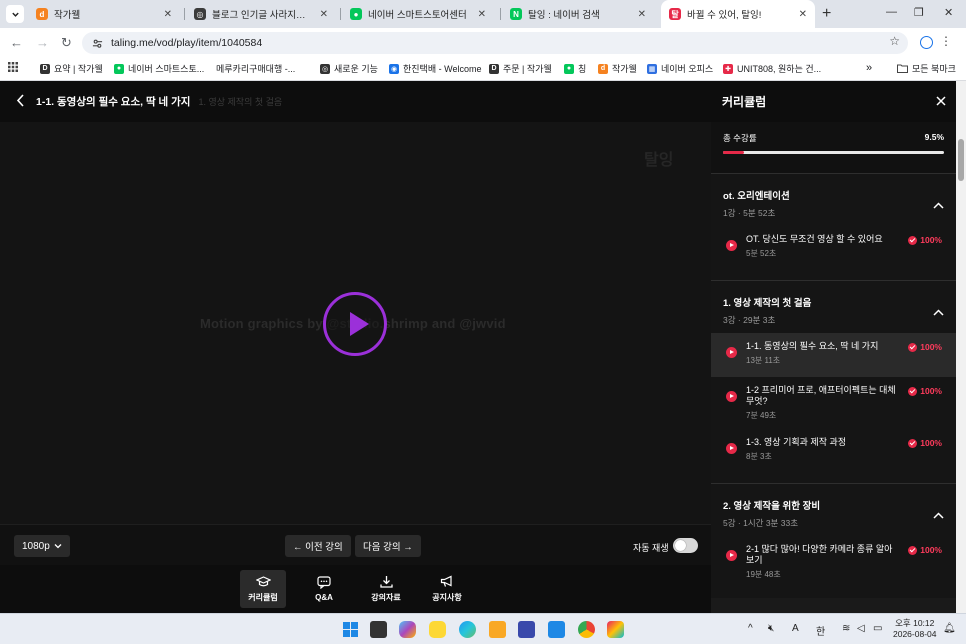 The height and width of the screenshot is (644, 966). Describe the element at coordinates (750, 628) in the screenshot. I see `tray-chevron-icon: ^` at that location.